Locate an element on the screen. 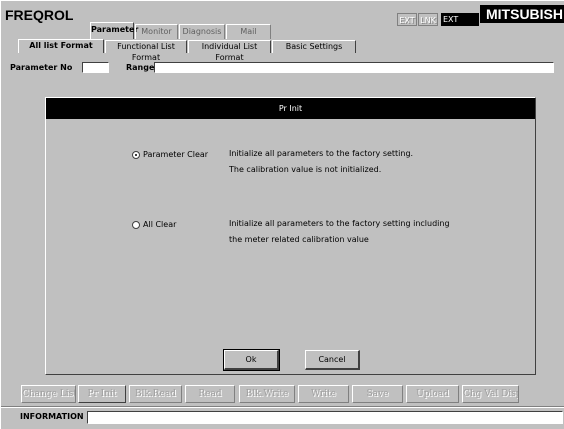  parameter-no-input is located at coordinates (95, 67).